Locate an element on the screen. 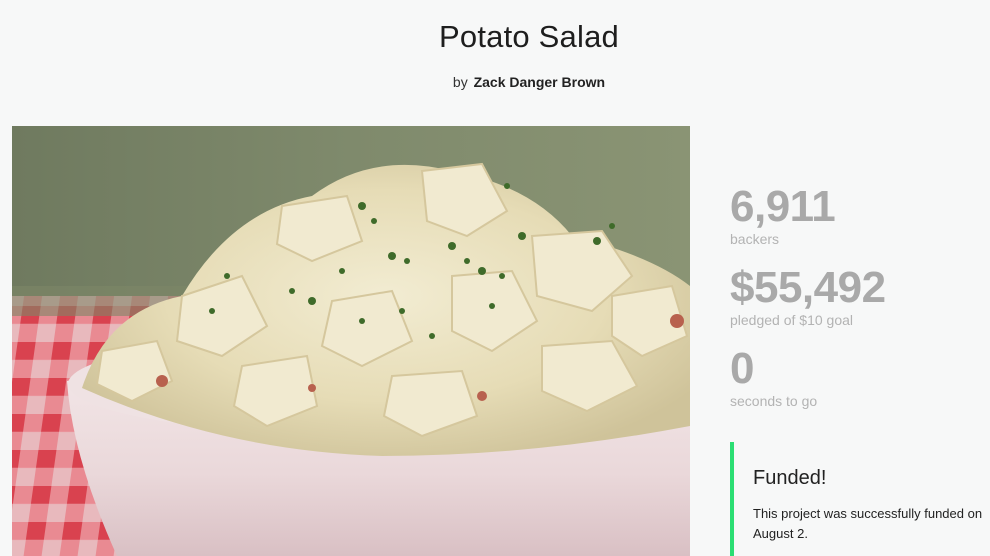 The width and height of the screenshot is (990, 556). byline: by Zack Danger Brown is located at coordinates (495, 82).